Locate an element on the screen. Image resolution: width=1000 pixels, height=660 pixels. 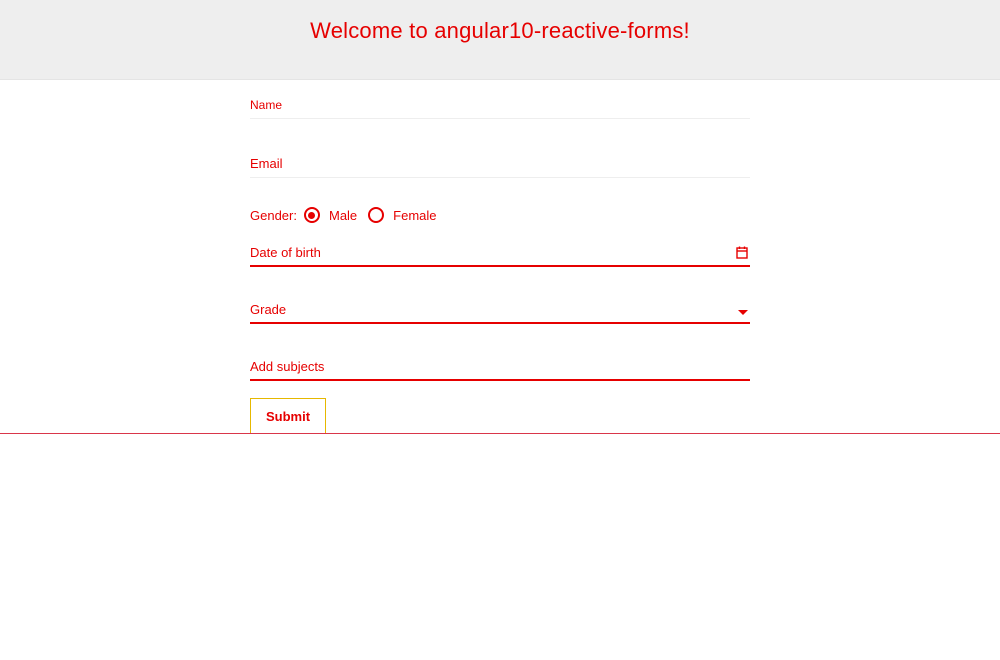
email-field: Email is located at coordinates (500, 166).